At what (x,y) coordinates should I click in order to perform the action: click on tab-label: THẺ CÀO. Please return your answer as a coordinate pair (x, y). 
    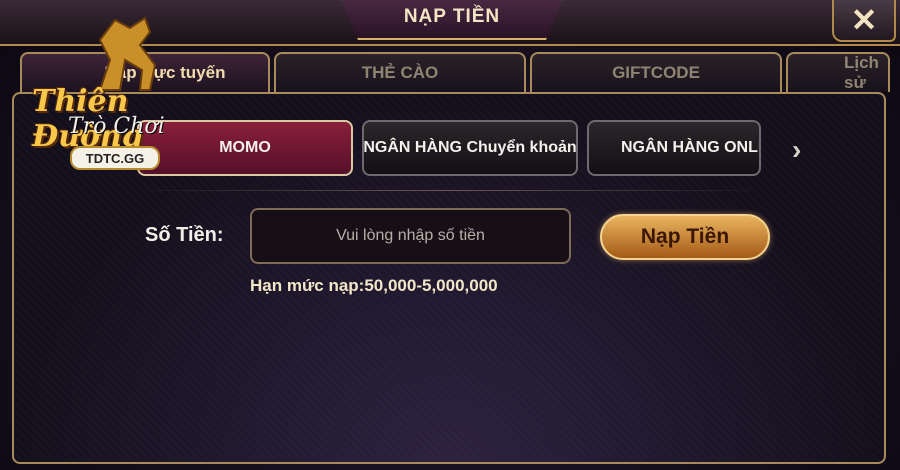
    Looking at the image, I should click on (400, 72).